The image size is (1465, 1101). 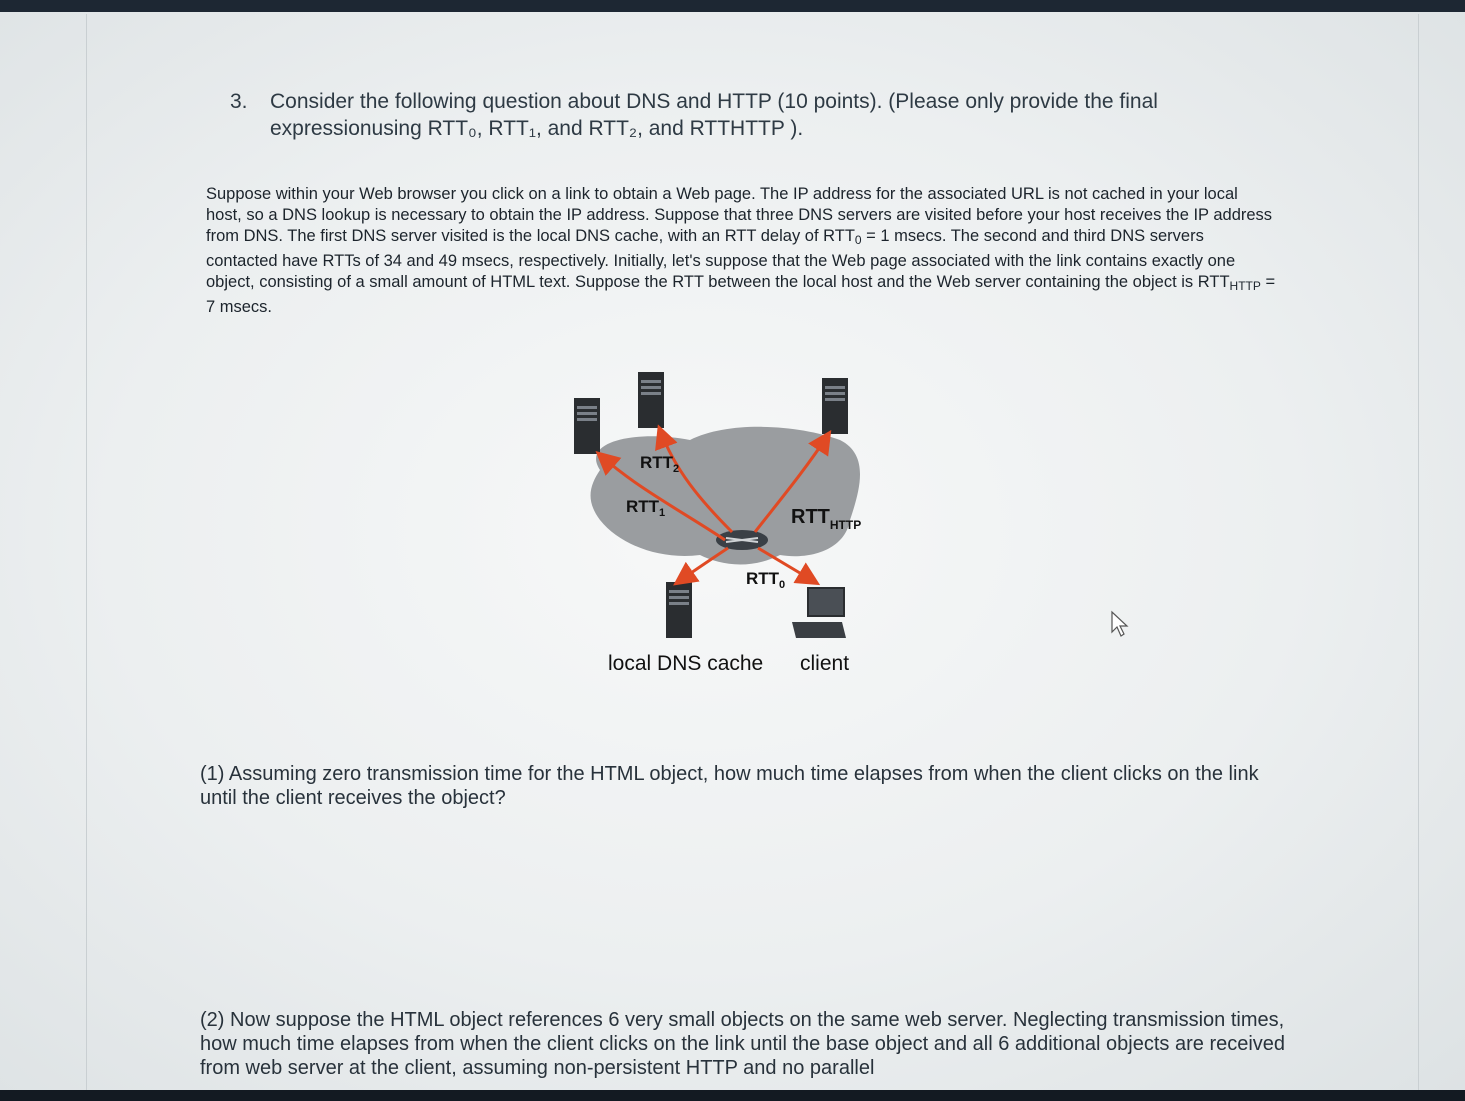 I want to click on rtt0-label: RTT0, so click(x=765, y=580).